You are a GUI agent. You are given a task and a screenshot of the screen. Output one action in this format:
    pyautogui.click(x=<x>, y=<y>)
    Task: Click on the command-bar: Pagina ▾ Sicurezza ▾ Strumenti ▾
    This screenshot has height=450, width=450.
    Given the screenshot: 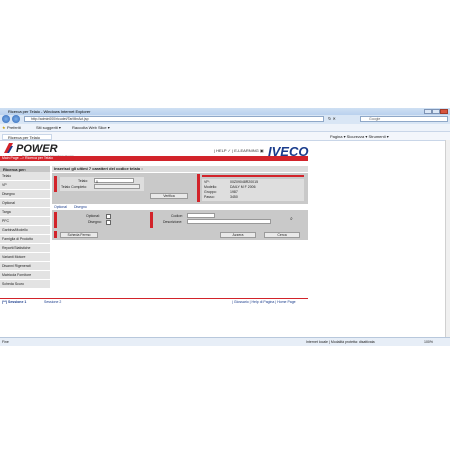 What is the action you would take?
    pyautogui.click(x=359, y=136)
    